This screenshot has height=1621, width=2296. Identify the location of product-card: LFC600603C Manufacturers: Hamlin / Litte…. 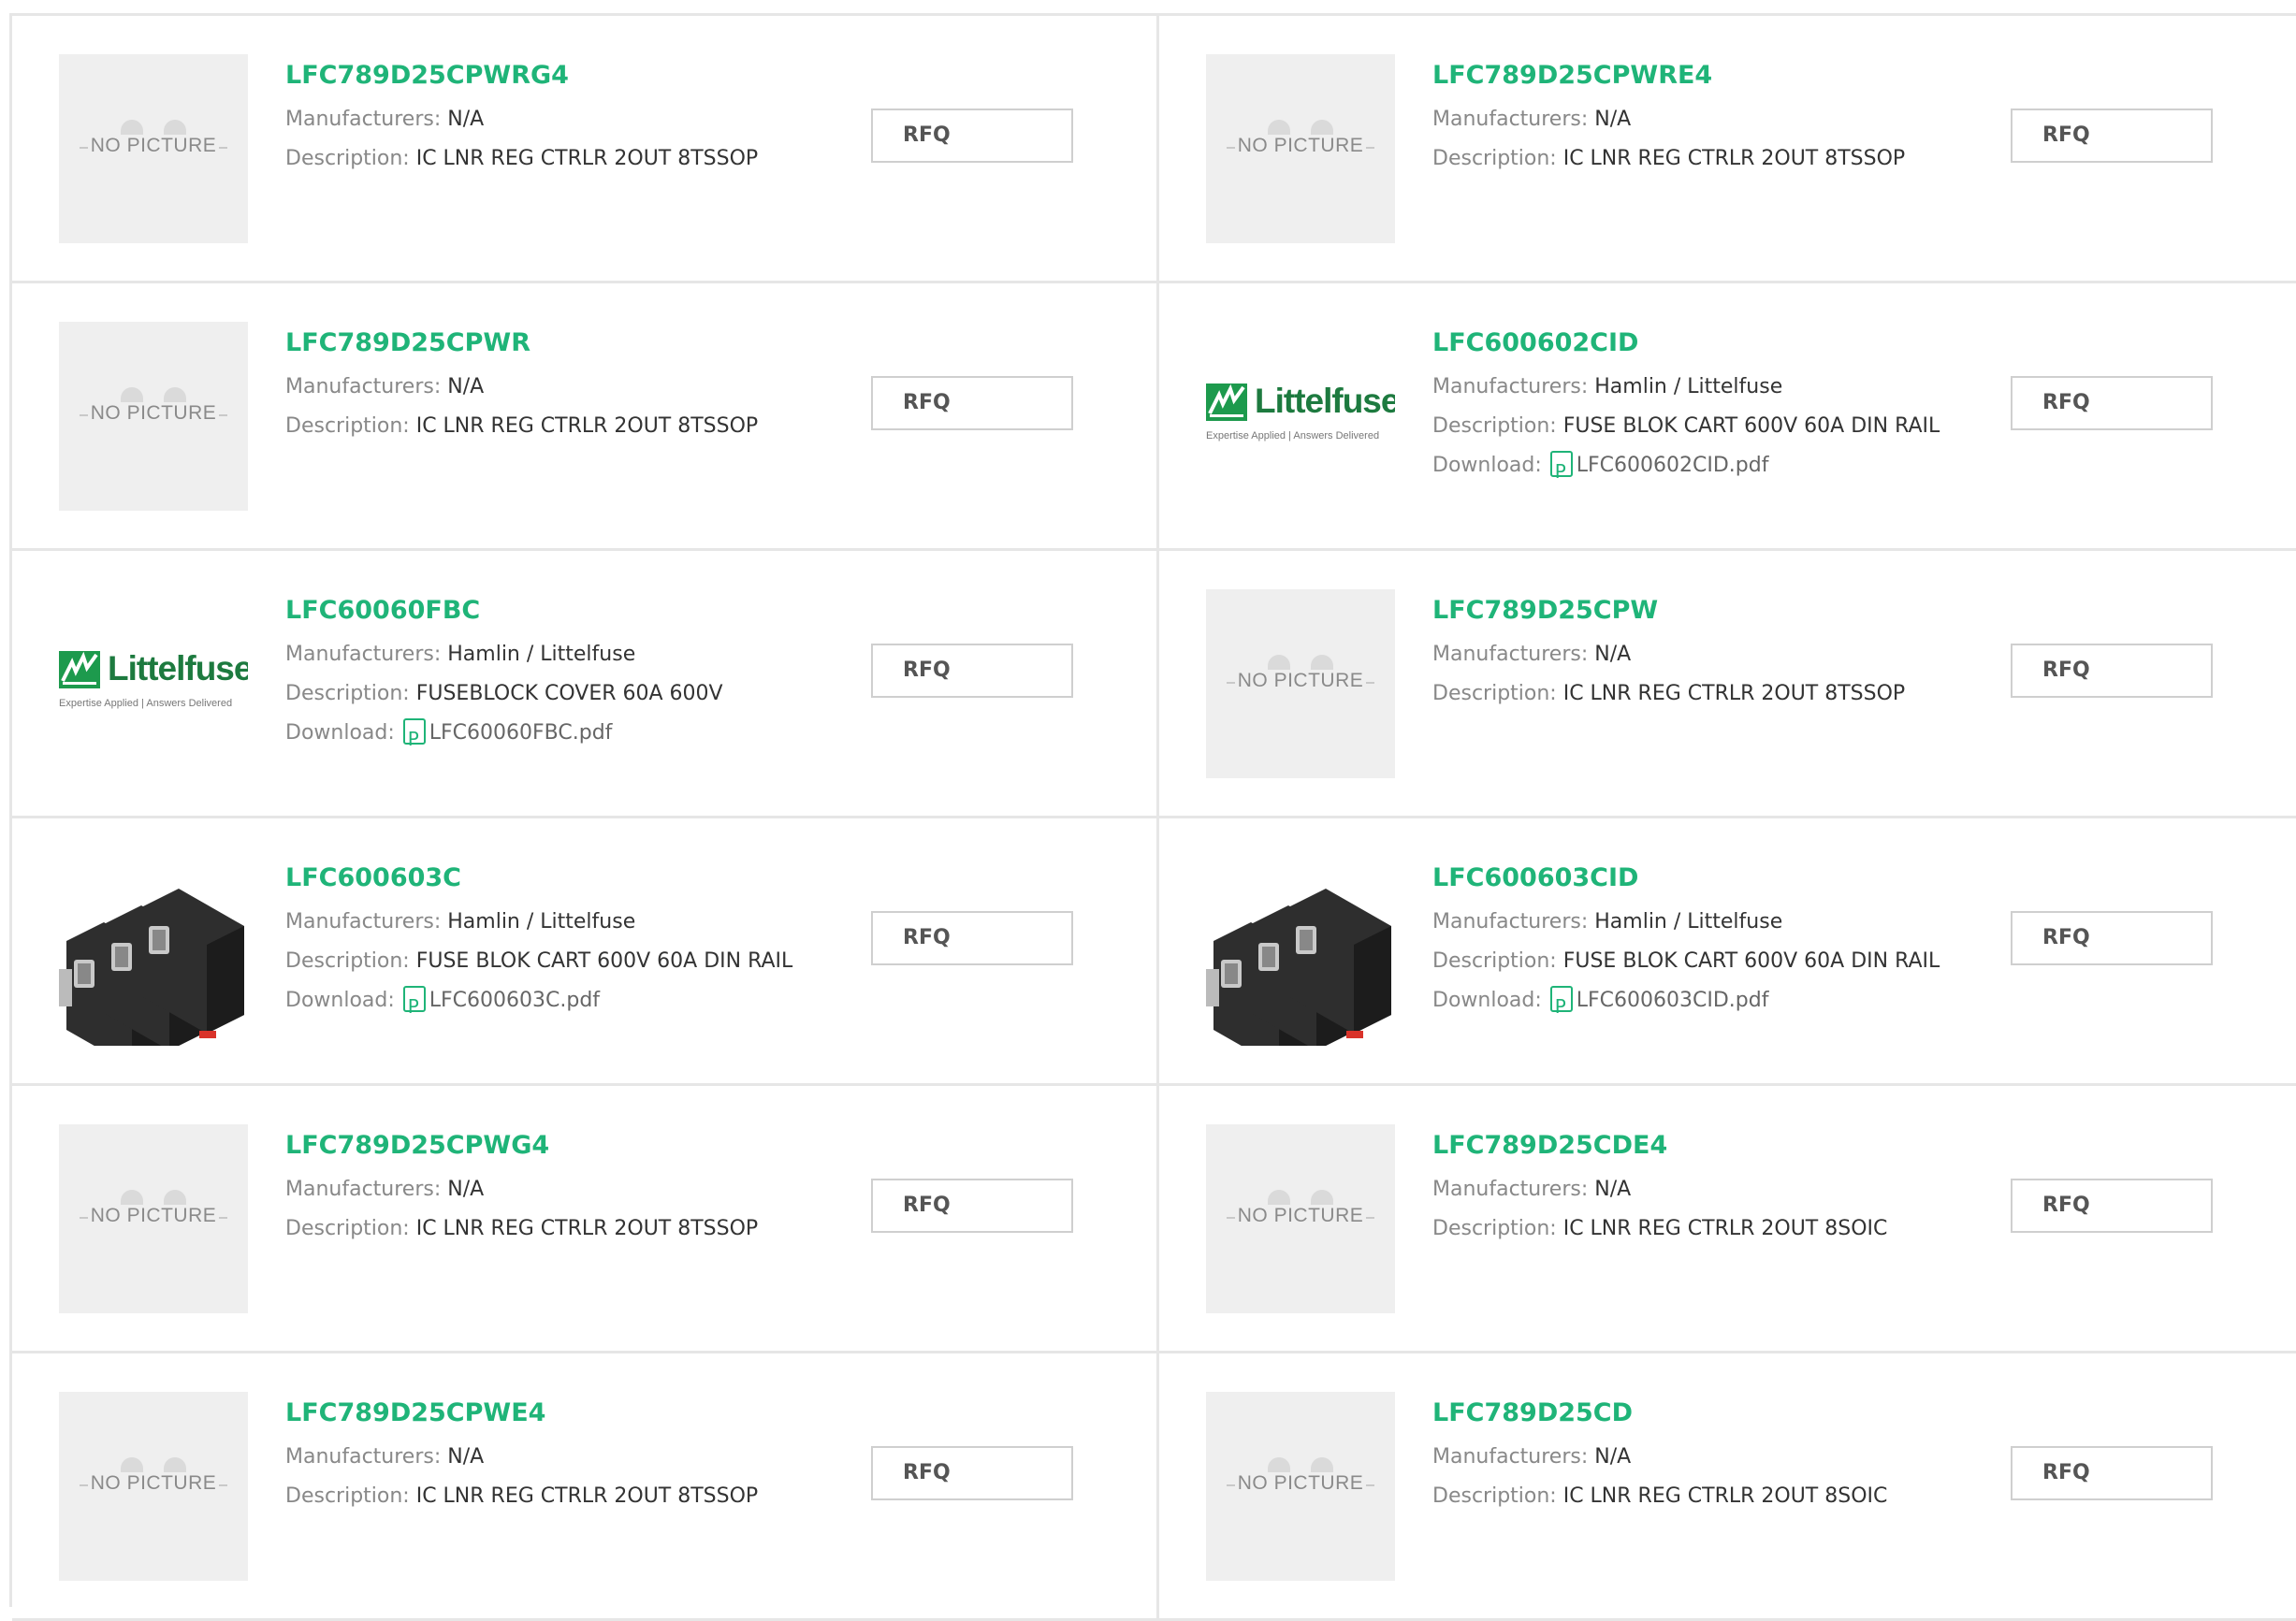
(585, 952).